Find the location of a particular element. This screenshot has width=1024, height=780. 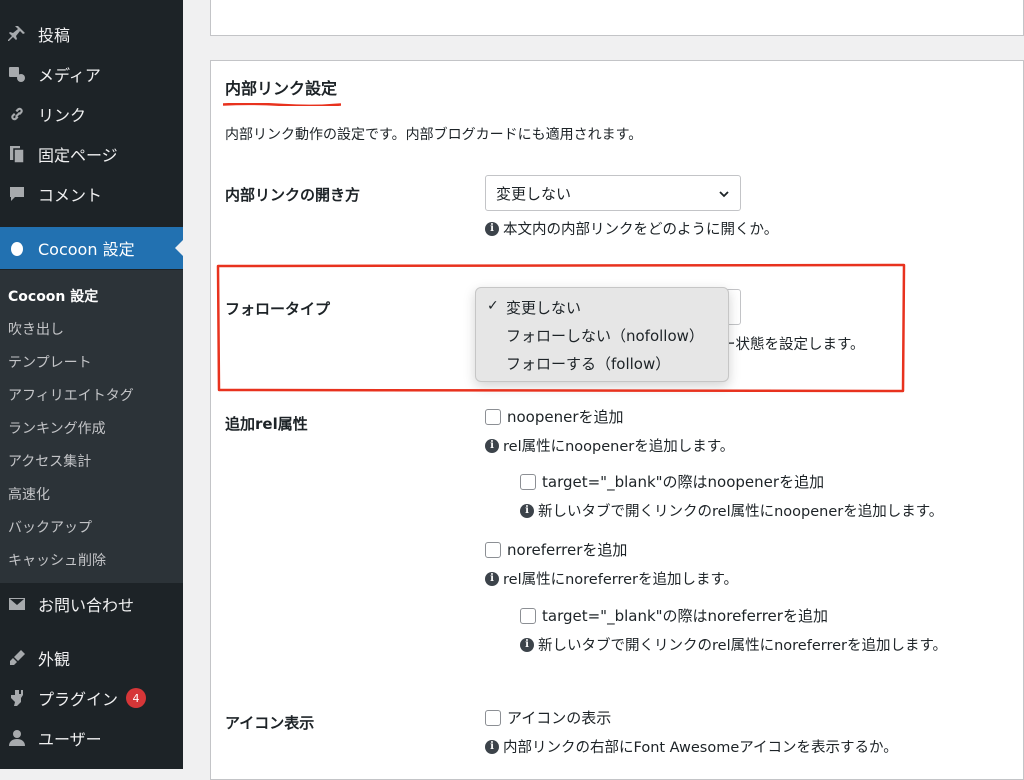

update-count-badge: 4 is located at coordinates (136, 698).